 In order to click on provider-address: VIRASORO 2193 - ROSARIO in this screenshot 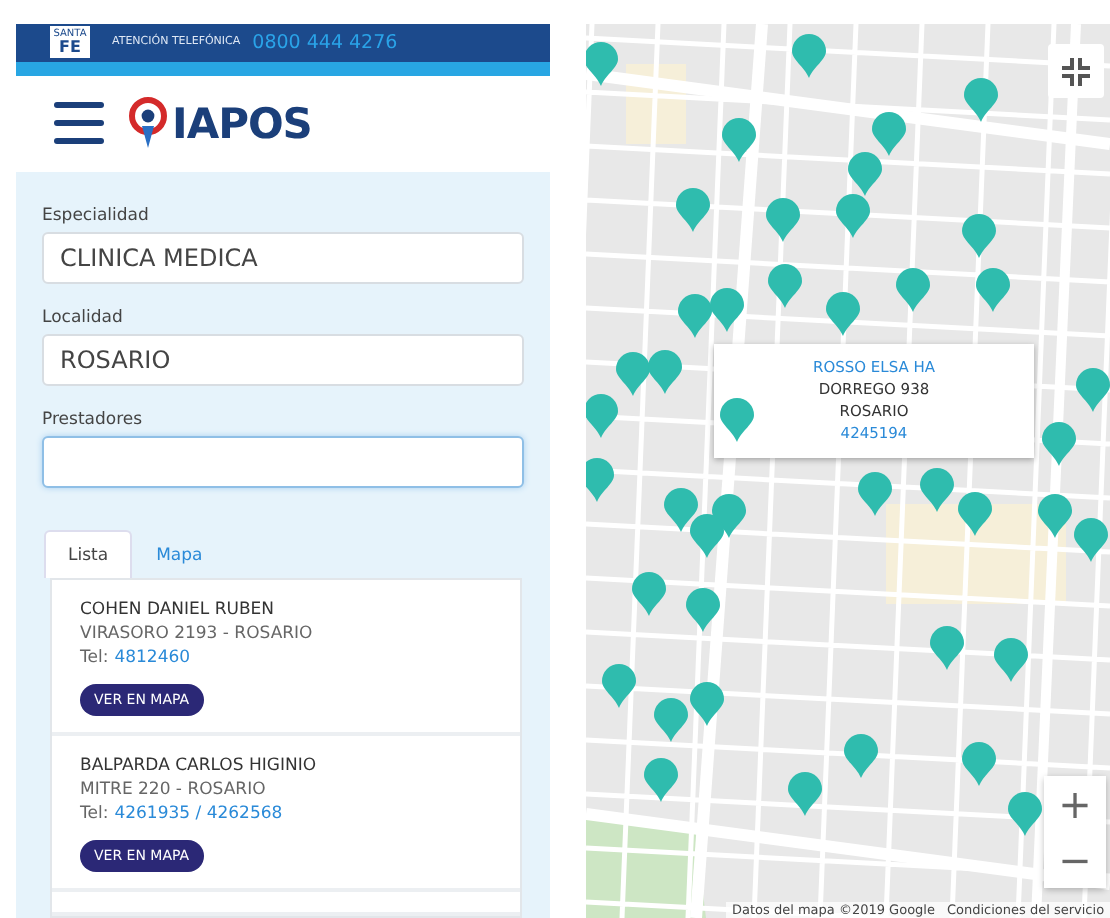, I will do `click(196, 634)`.